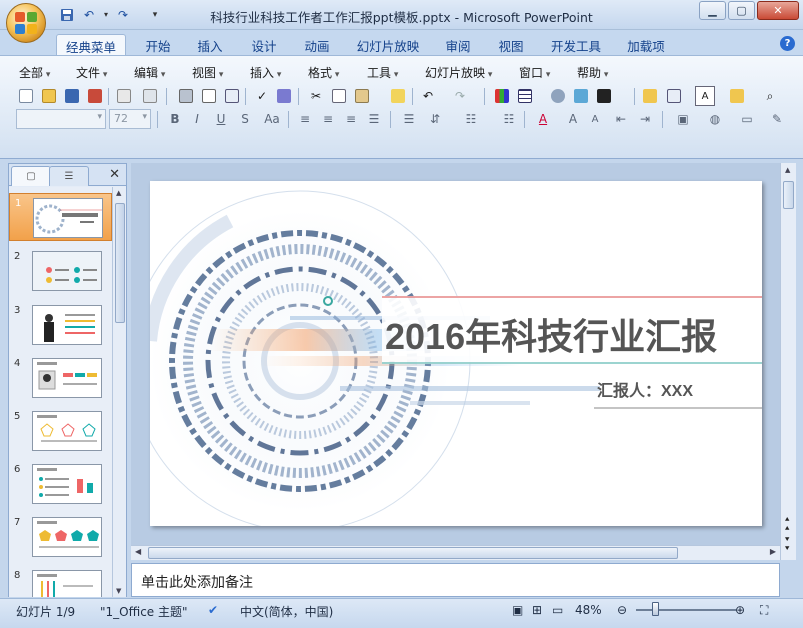 The width and height of the screenshot is (803, 628). What do you see at coordinates (655, 609) in the screenshot?
I see `zoom-slider-knob` at bounding box center [655, 609].